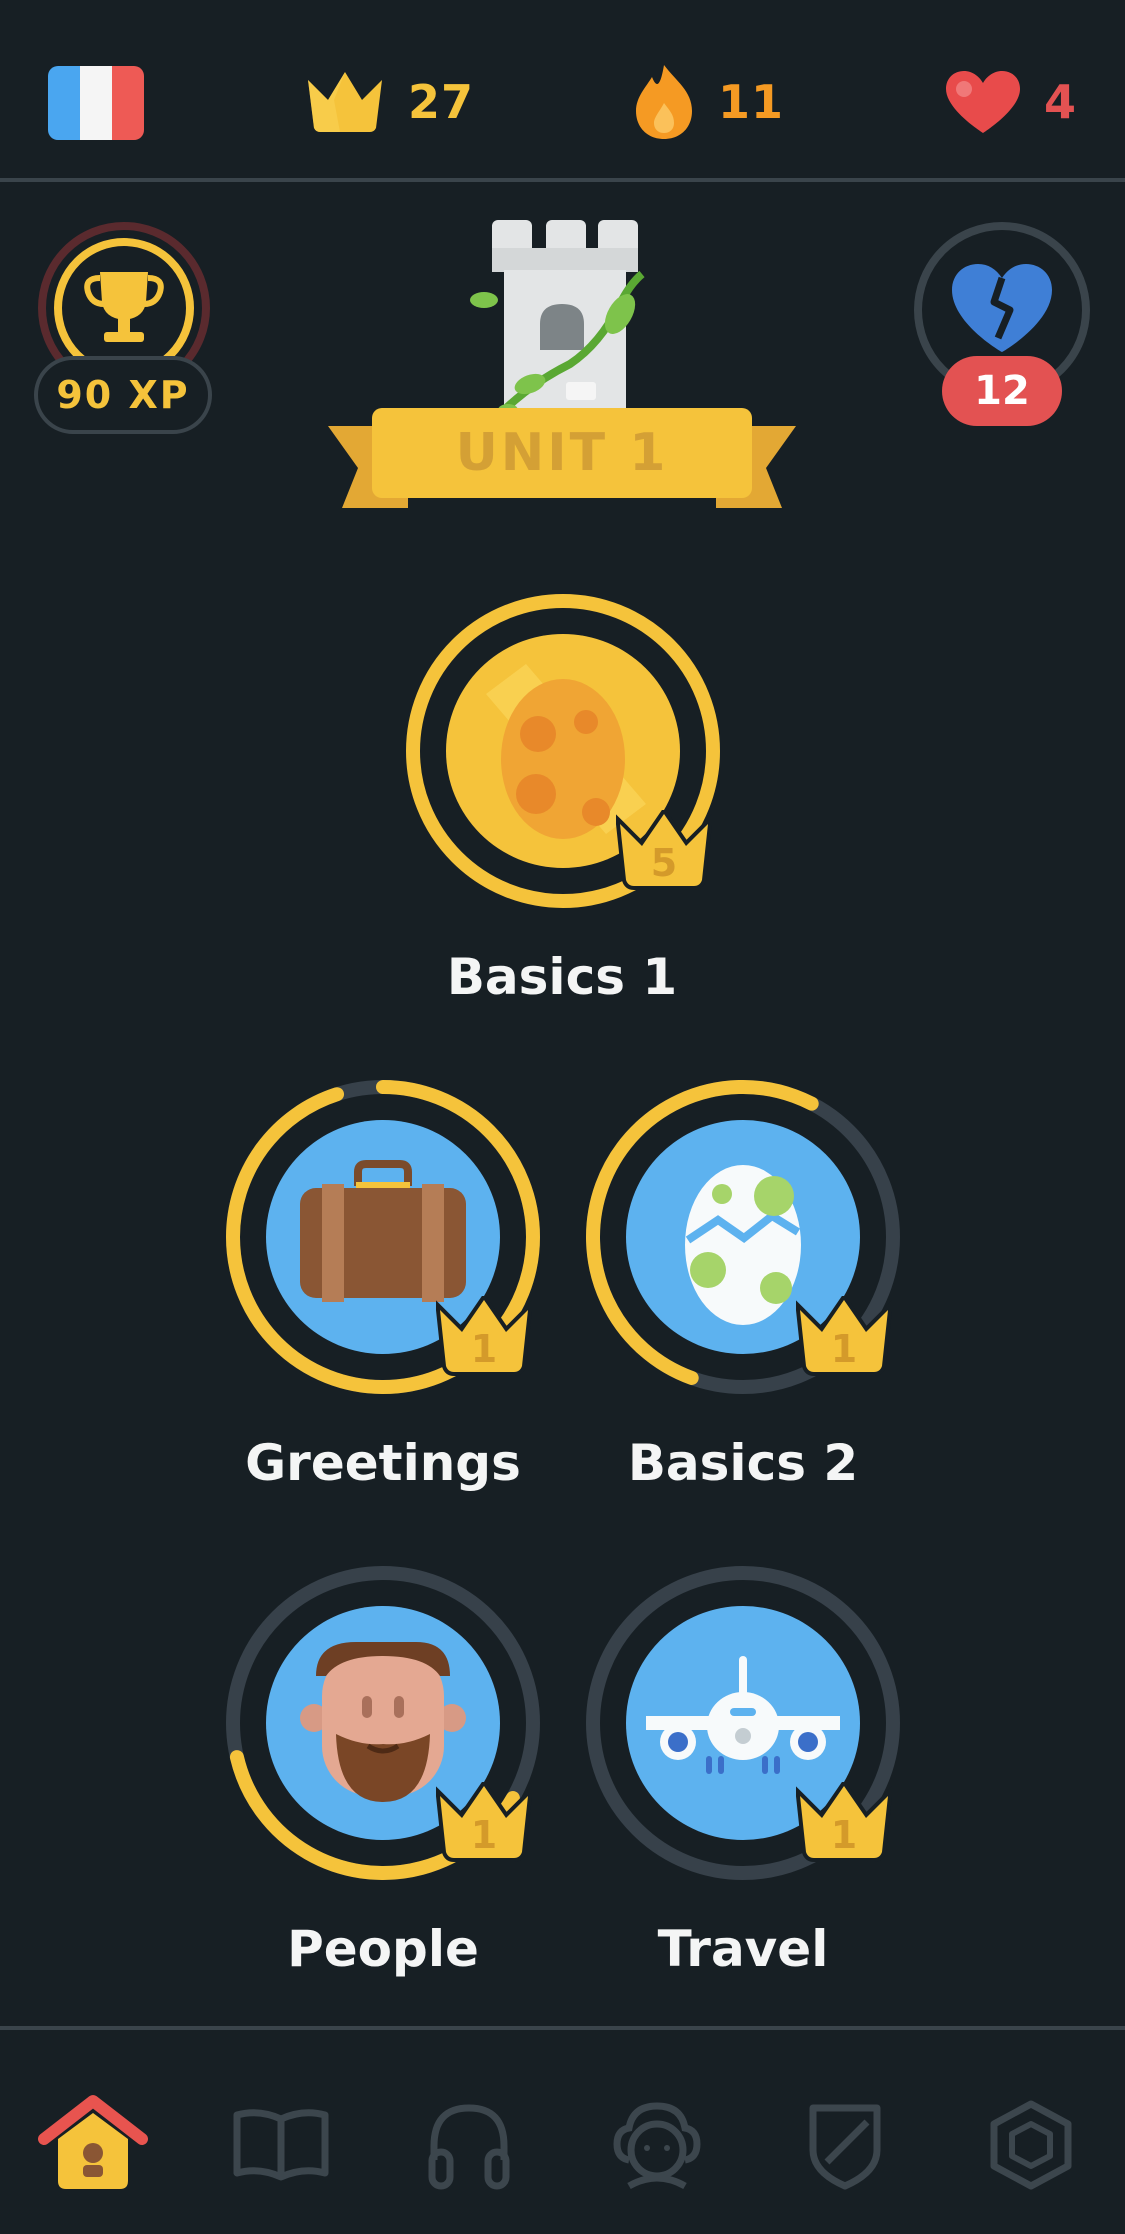 This screenshot has height=2234, width=1125. I want to click on skill-people: 1, so click(383, 1723).